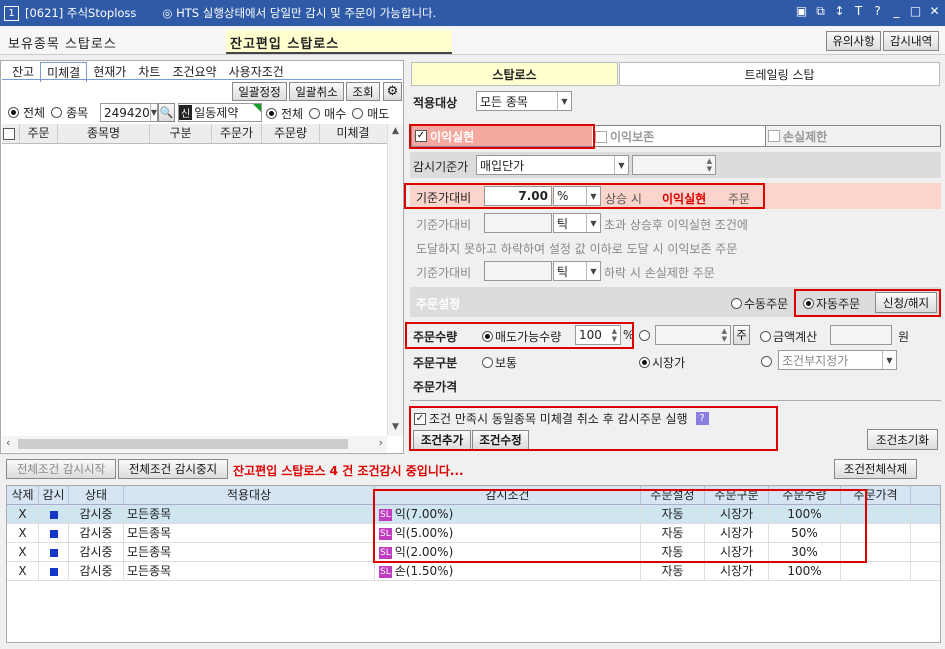 The width and height of the screenshot is (945, 649). I want to click on qty-highlight, so click(519, 335).